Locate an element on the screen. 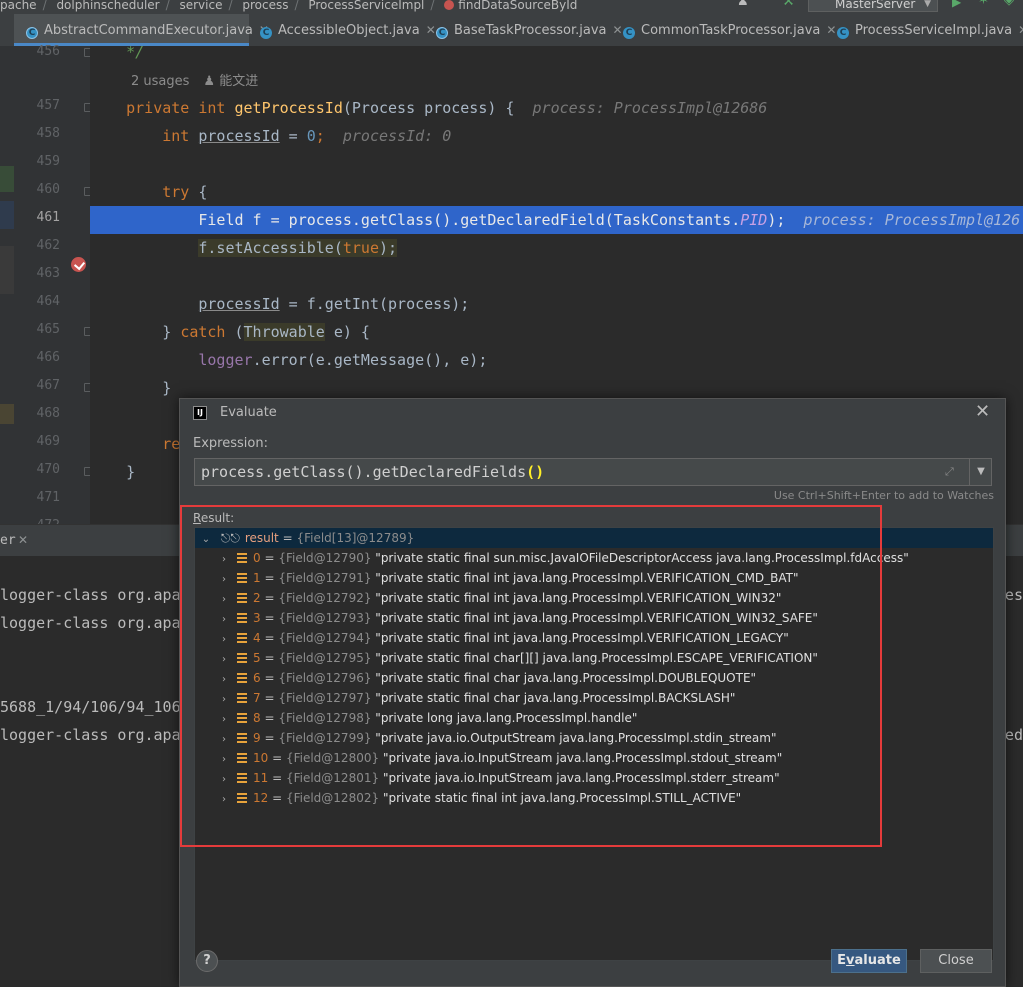 The image size is (1023, 987). tab-accessible-object: C AccessibleObject.java ✕ is located at coordinates (348, 30).